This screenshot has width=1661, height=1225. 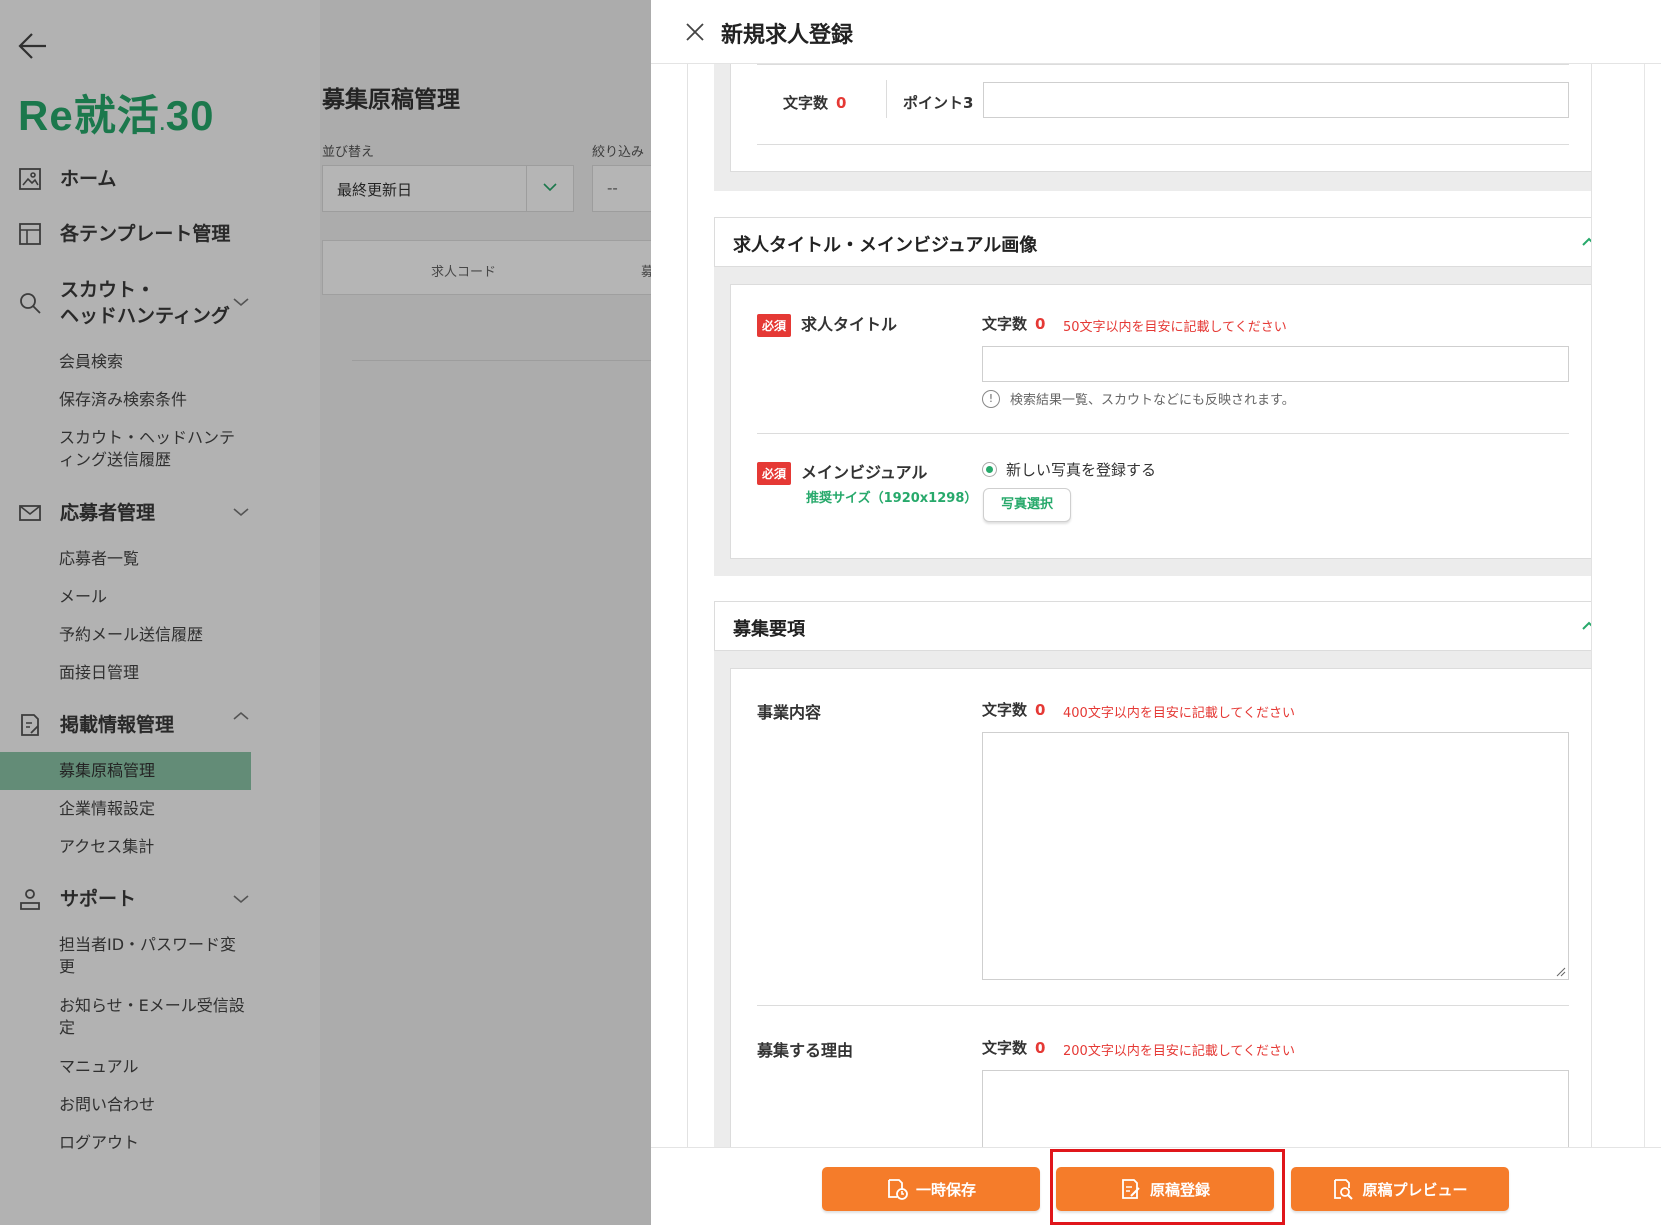 I want to click on job-title-row-label: 必須 求人タイトル, so click(x=827, y=324).